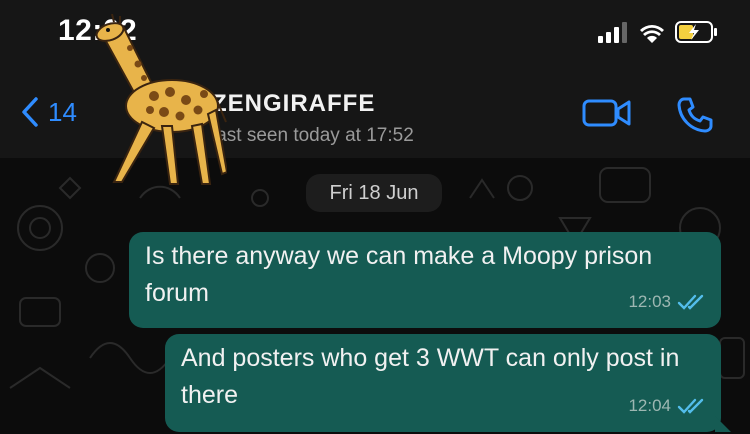 Image resolution: width=750 pixels, height=434 pixels. I want to click on back-button: 14, so click(48, 112).